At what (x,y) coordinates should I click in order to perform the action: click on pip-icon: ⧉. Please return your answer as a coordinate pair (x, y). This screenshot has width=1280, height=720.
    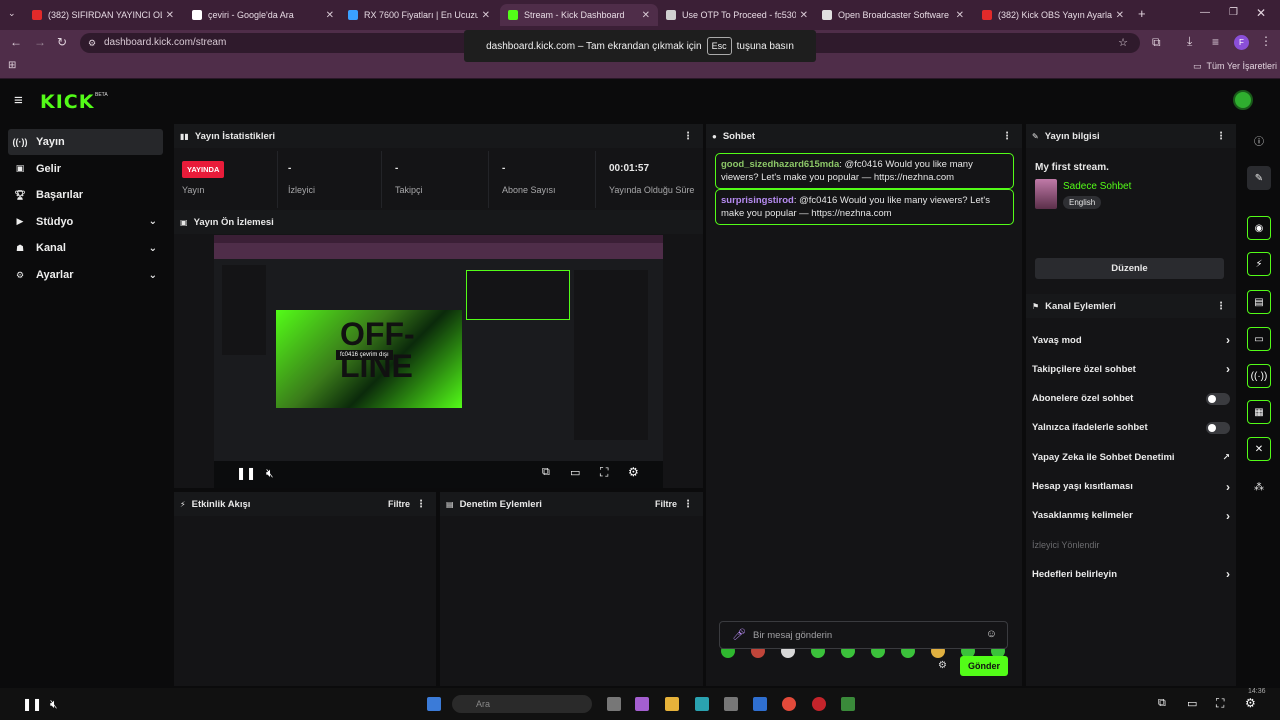
    Looking at the image, I should click on (546, 472).